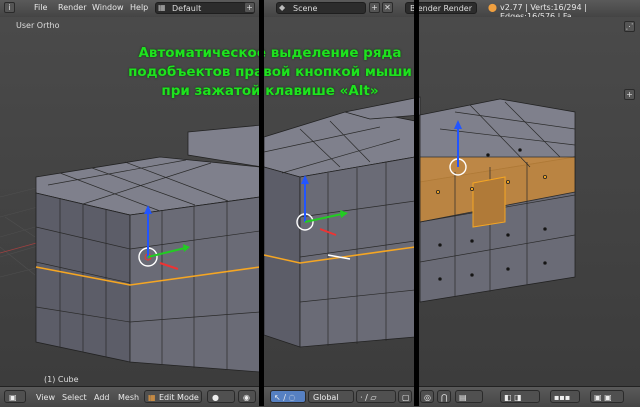  I want to click on pivot-icon: ◉, so click(246, 397).